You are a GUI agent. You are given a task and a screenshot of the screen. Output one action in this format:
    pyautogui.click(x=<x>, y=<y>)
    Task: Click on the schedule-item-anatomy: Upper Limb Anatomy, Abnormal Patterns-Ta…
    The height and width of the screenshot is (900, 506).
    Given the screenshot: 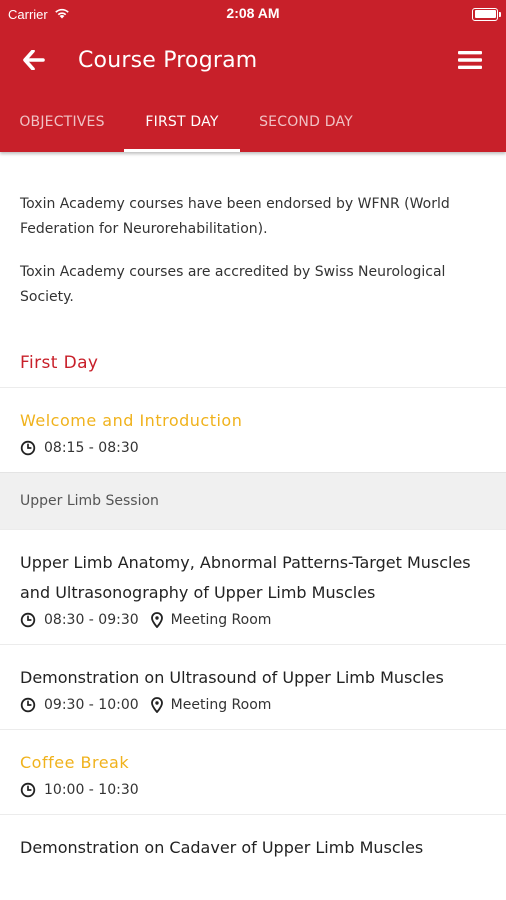 What is the action you would take?
    pyautogui.click(x=253, y=586)
    